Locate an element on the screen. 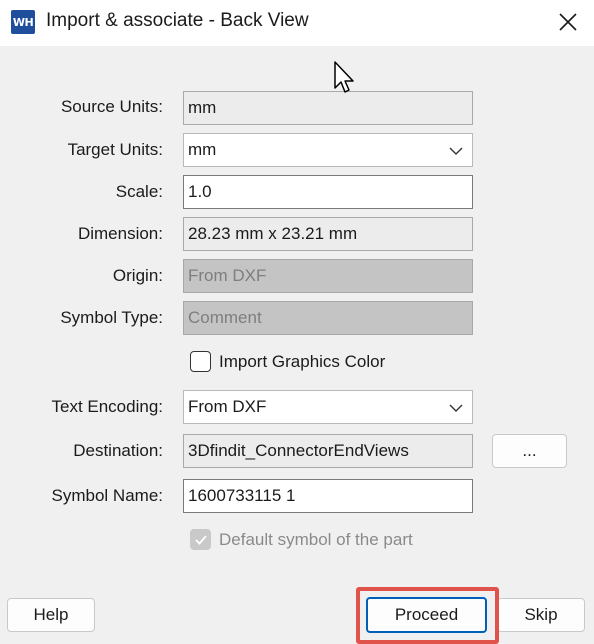 This screenshot has height=644, width=594. symbol-name-label: Symbol Name: is located at coordinates (107, 495).